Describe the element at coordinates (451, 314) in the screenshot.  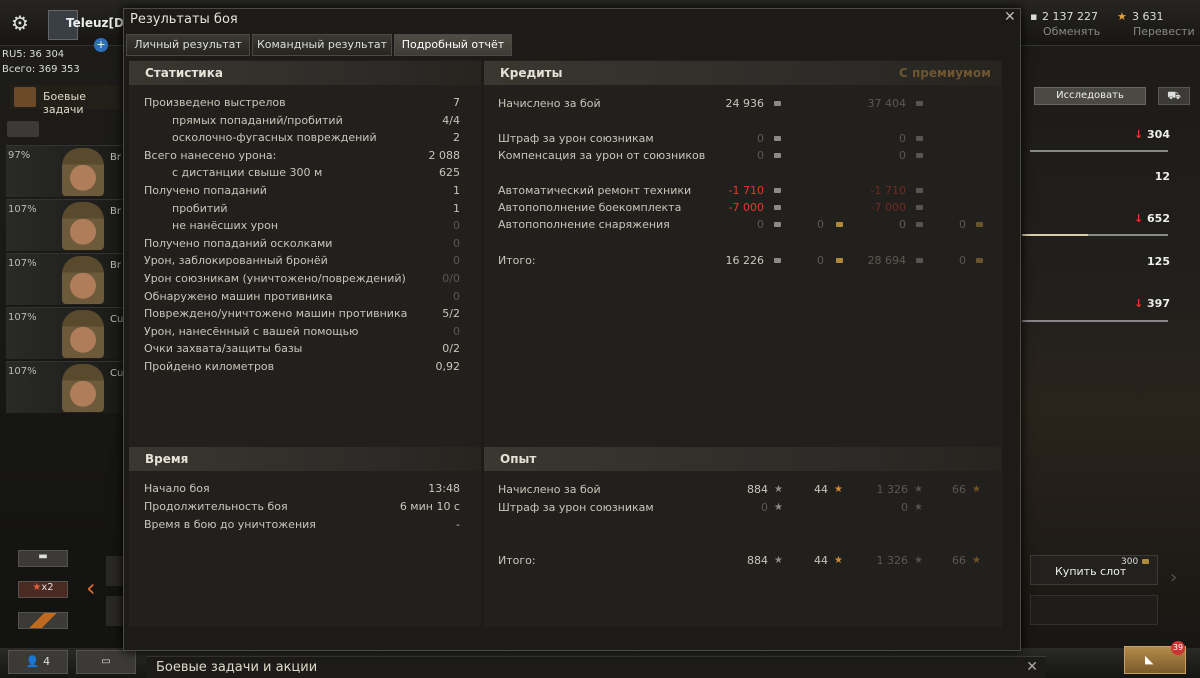
I see `stat-value: 5/2` at that location.